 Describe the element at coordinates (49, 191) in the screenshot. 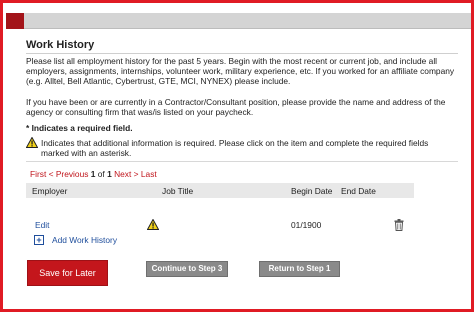

I see `column-header-employer: Employer` at that location.